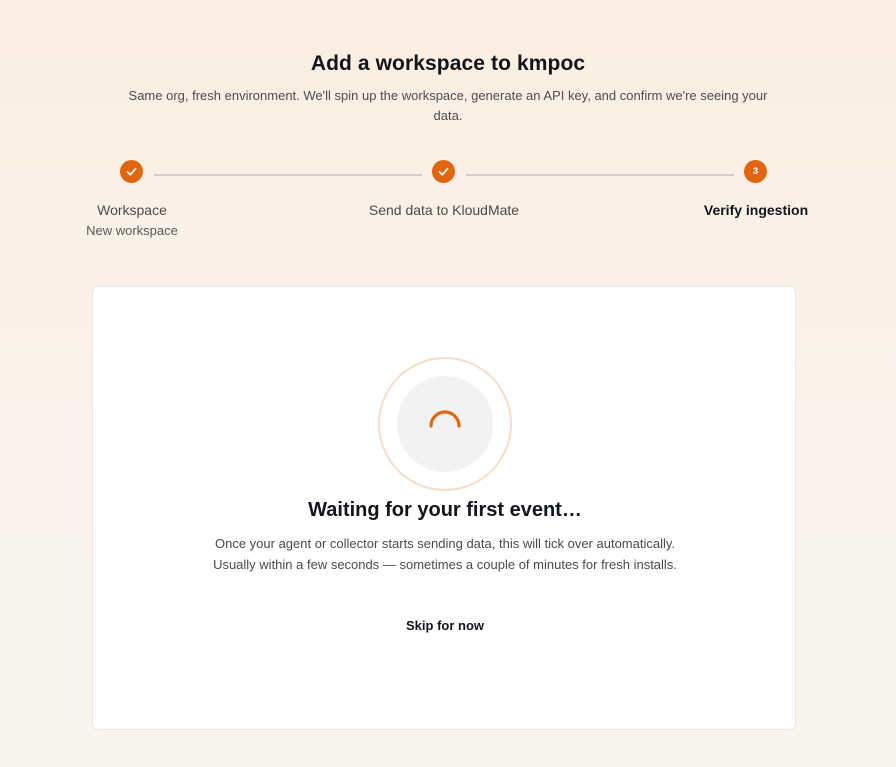  Describe the element at coordinates (756, 210) in the screenshot. I see `step-3-label: Verify ingestion` at that location.